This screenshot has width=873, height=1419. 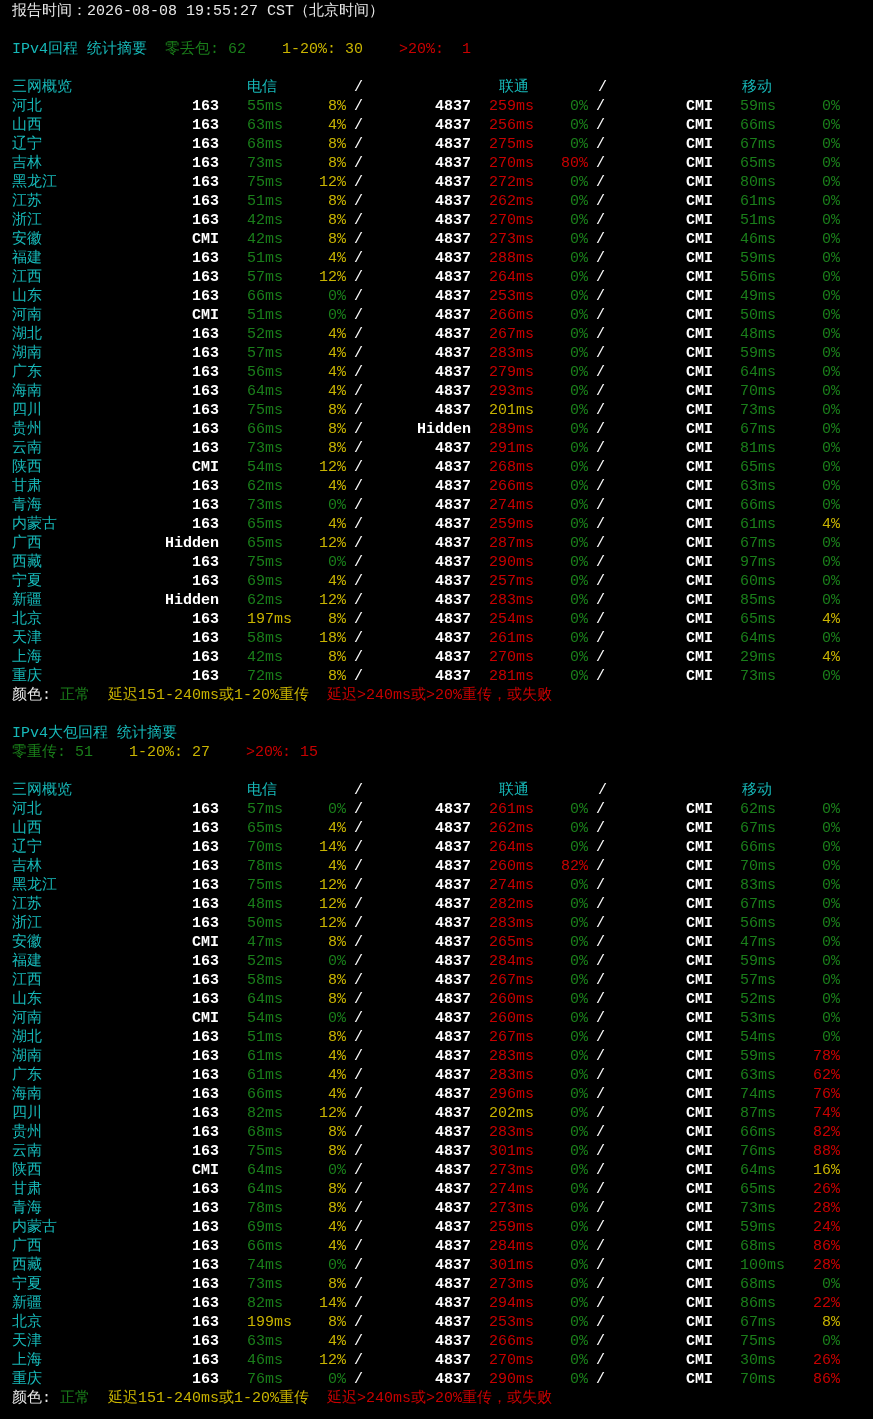 I want to click on region-label: 天津, so click(x=27, y=1341).